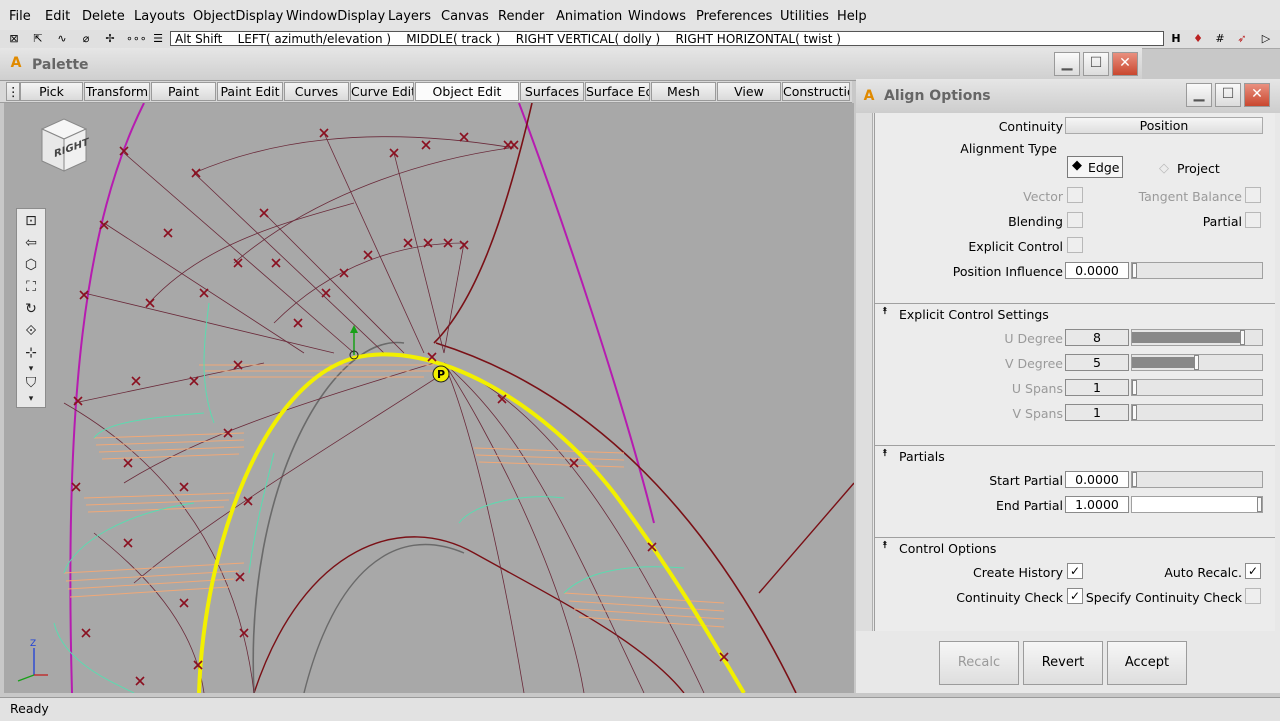  I want to click on view-cube: RIGHT, so click(62, 145).